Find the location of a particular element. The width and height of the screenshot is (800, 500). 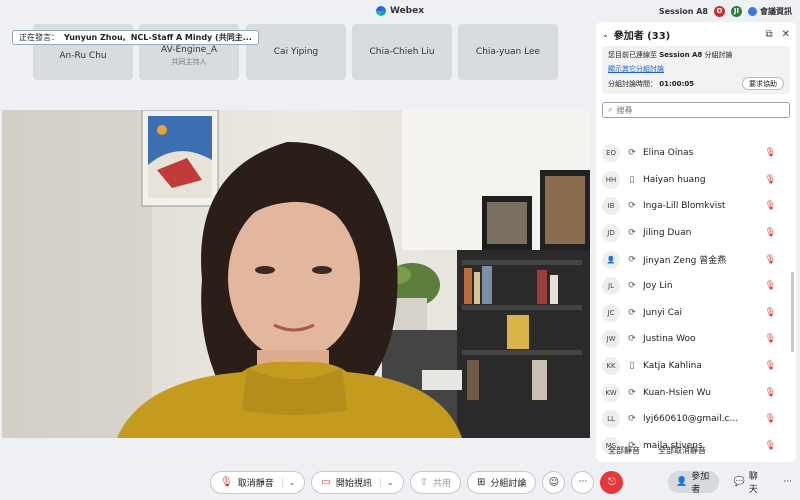

participant-list-scrollbar is located at coordinates (792, 312).